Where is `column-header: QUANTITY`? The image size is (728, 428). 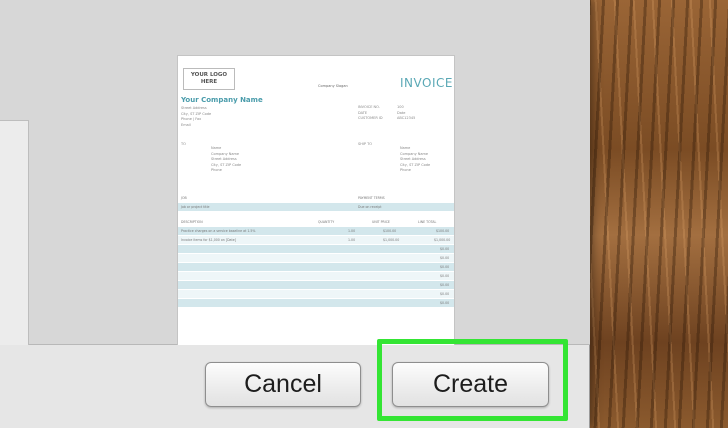
column-header: QUANTITY is located at coordinates (326, 222).